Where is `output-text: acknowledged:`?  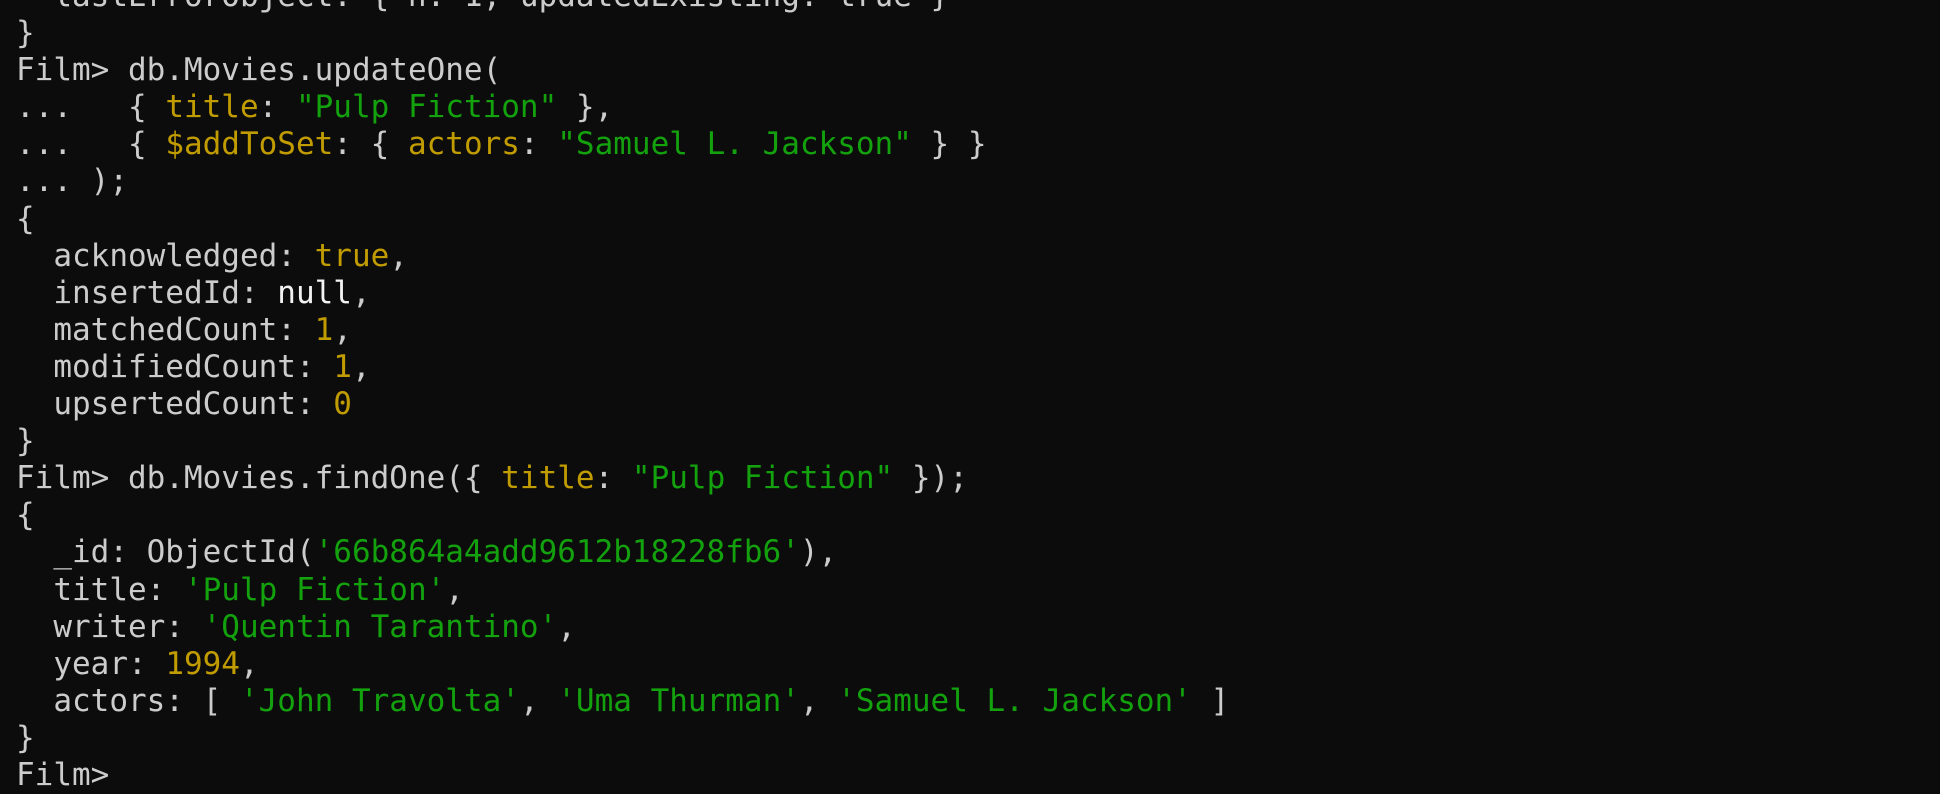 output-text: acknowledged: is located at coordinates (165, 255).